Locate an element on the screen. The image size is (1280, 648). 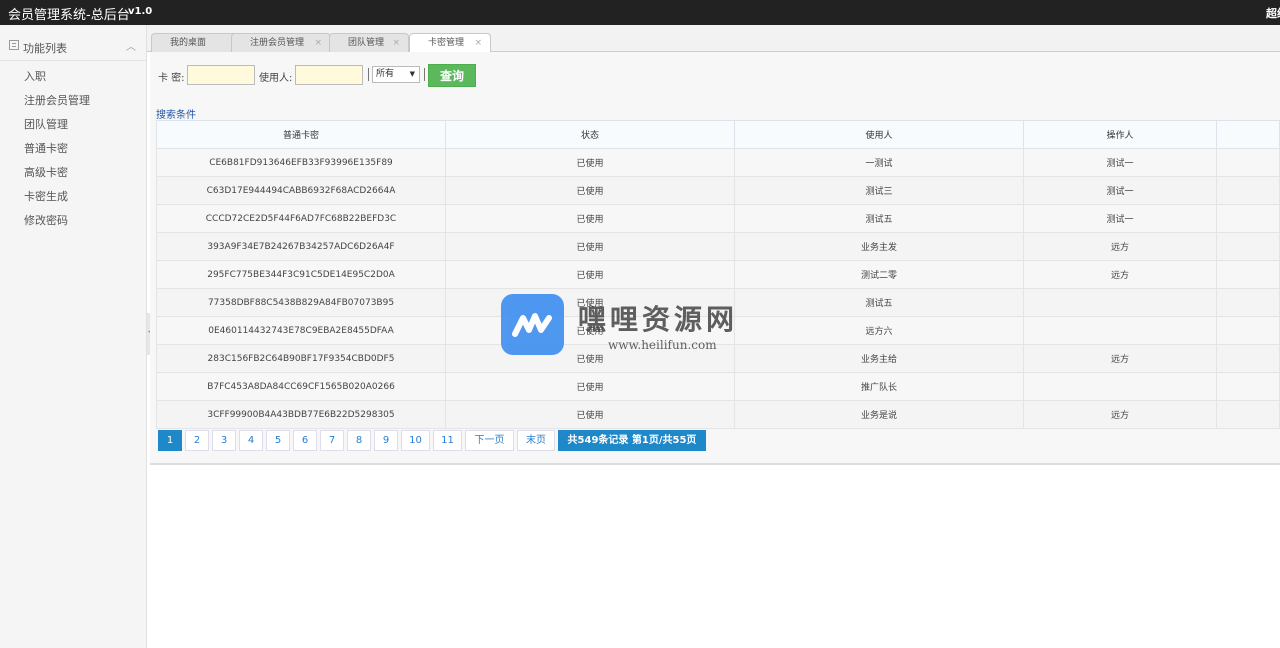
chevron-up-icon: ︿ is located at coordinates (131, 45).